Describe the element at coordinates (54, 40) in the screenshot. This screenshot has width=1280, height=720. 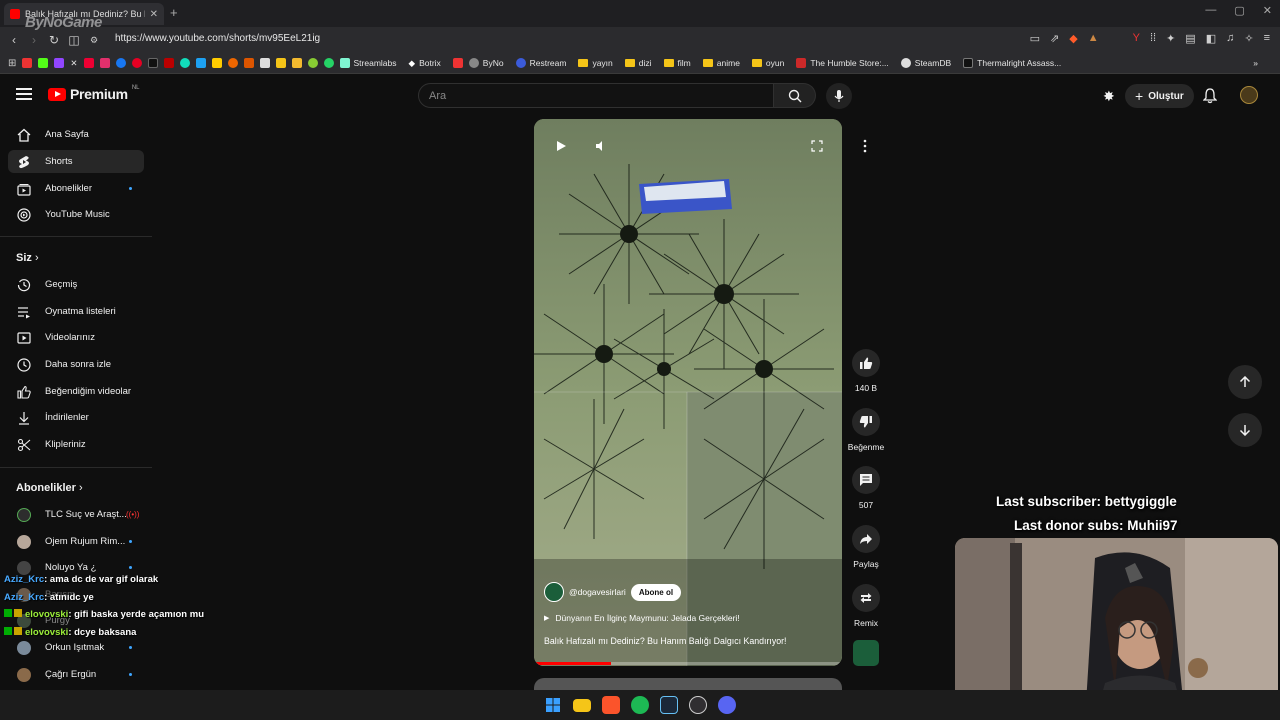
I see `reload-icon: ↻` at that location.